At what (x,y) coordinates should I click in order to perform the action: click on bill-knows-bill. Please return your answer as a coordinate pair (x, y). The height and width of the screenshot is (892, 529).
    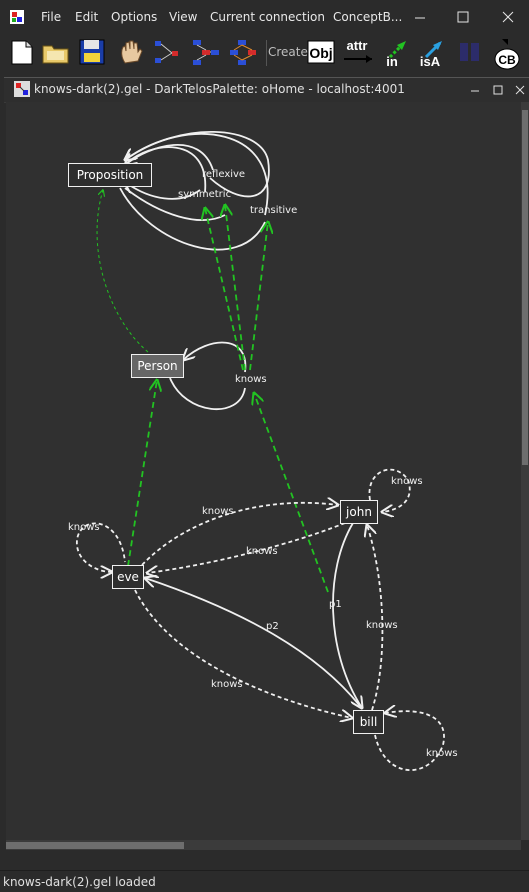
    Looking at the image, I should click on (409, 741).